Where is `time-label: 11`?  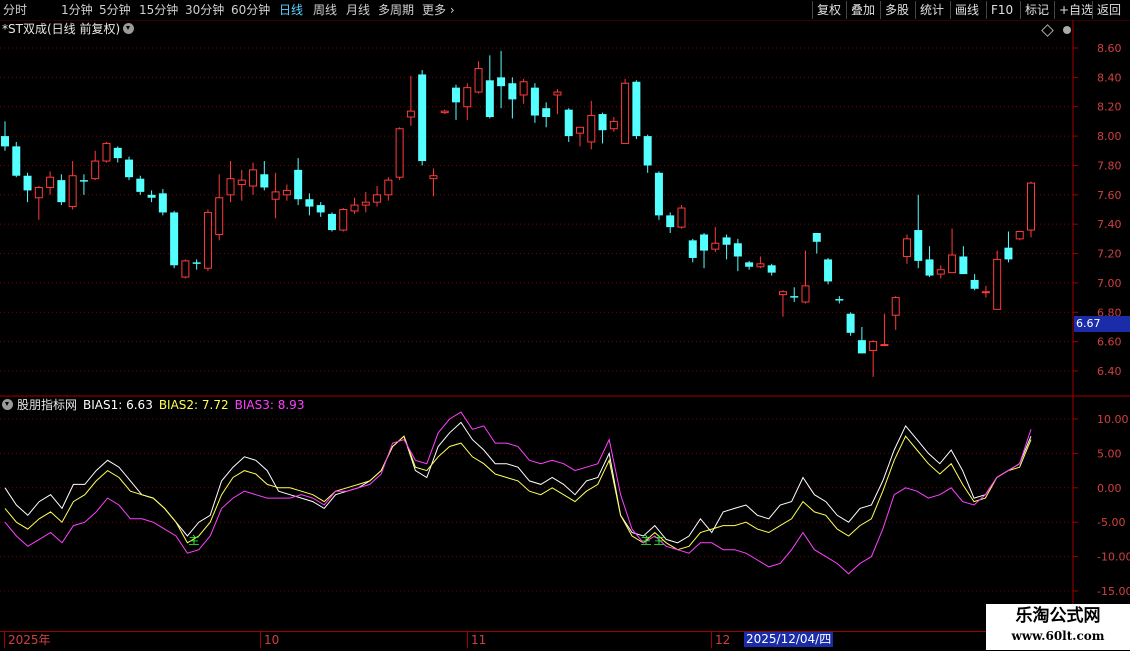
time-label: 11 is located at coordinates (476, 640).